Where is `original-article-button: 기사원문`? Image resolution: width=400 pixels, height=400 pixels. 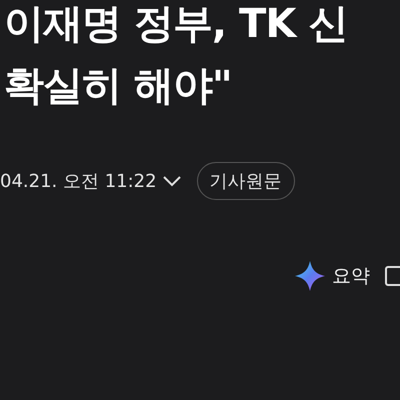 original-article-button: 기사원문 is located at coordinates (245, 181).